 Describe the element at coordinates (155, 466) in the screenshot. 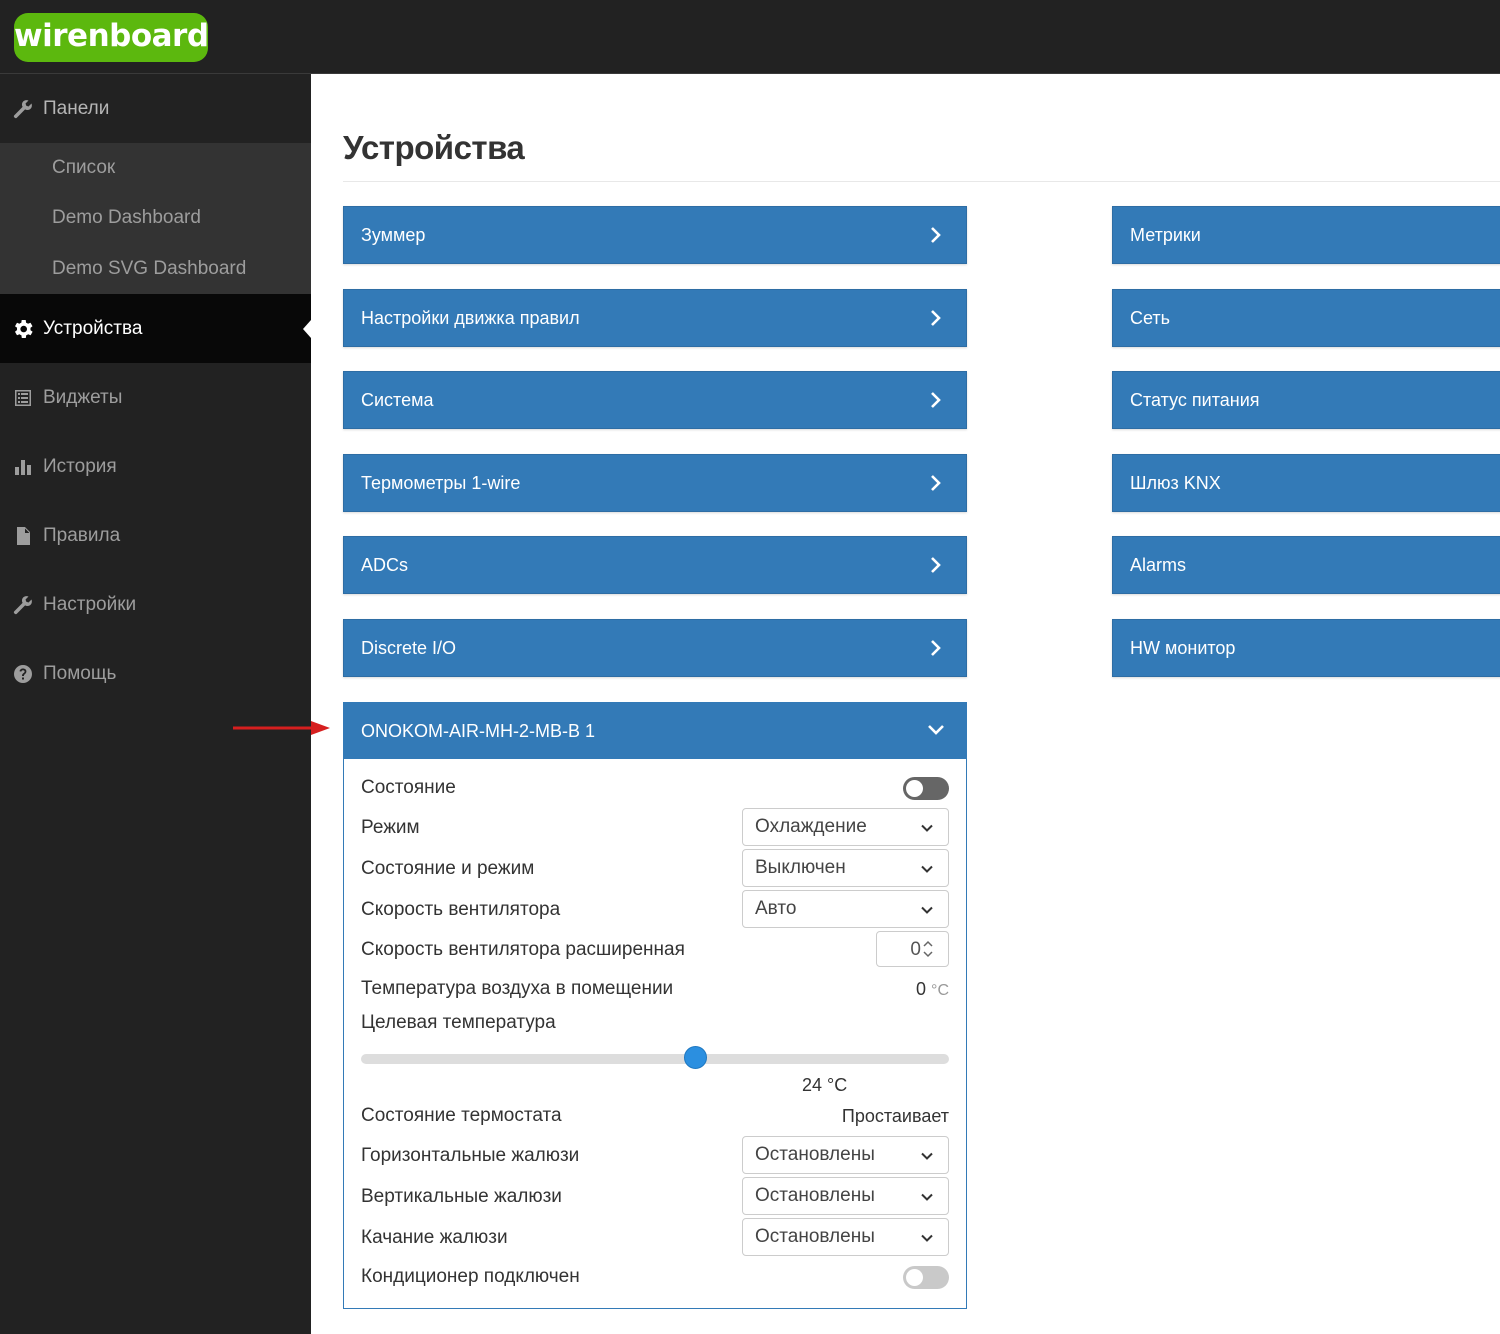

I see `sidebar-item-history: История` at that location.